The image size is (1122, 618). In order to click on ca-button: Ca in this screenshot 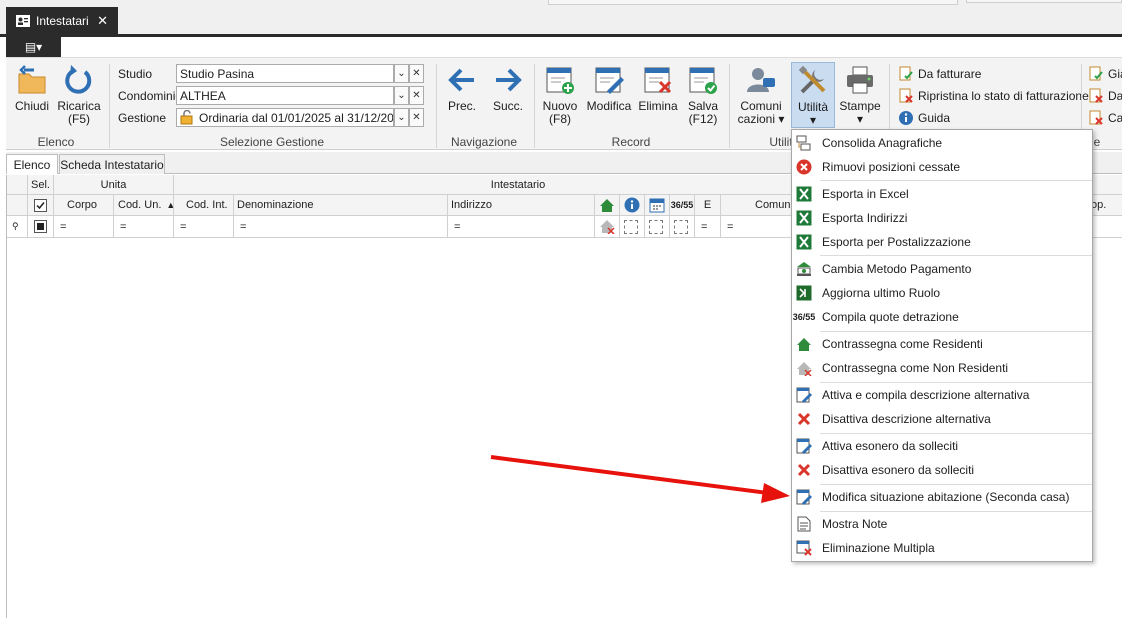, I will do `click(1105, 118)`.